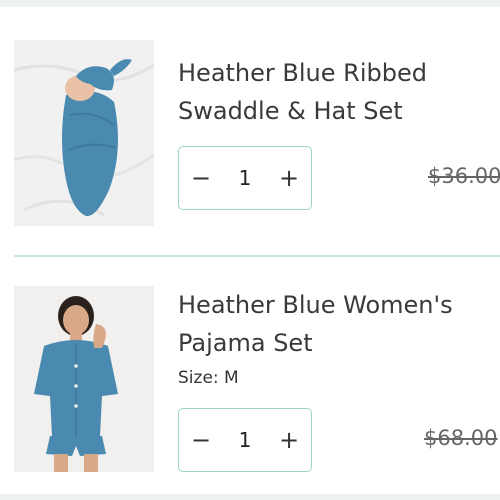  Describe the element at coordinates (338, 324) in the screenshot. I see `product-title-pajama: Heather Blue Women's Pajama Set` at that location.